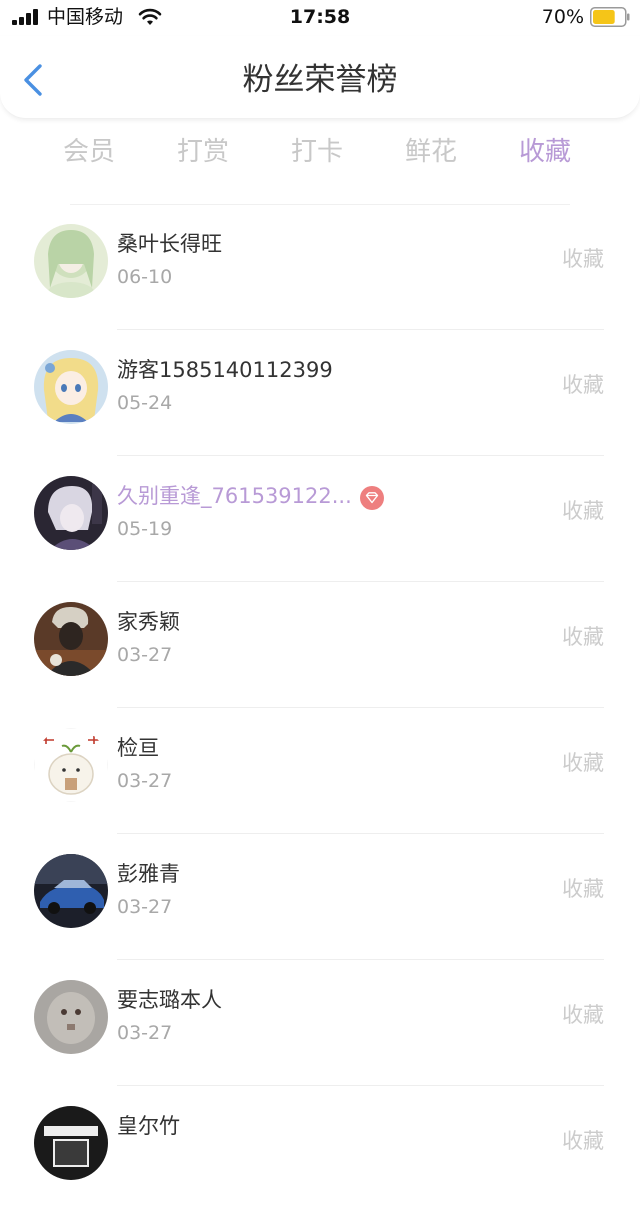 The image size is (640, 1212). Describe the element at coordinates (320, 267) in the screenshot. I see `list-item: 桑叶长得旺 06-10 收藏` at that location.